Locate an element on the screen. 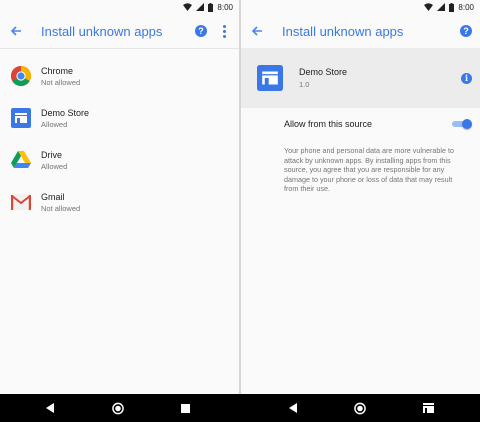 The image size is (480, 422). allow-source-toggle is located at coordinates (462, 124).